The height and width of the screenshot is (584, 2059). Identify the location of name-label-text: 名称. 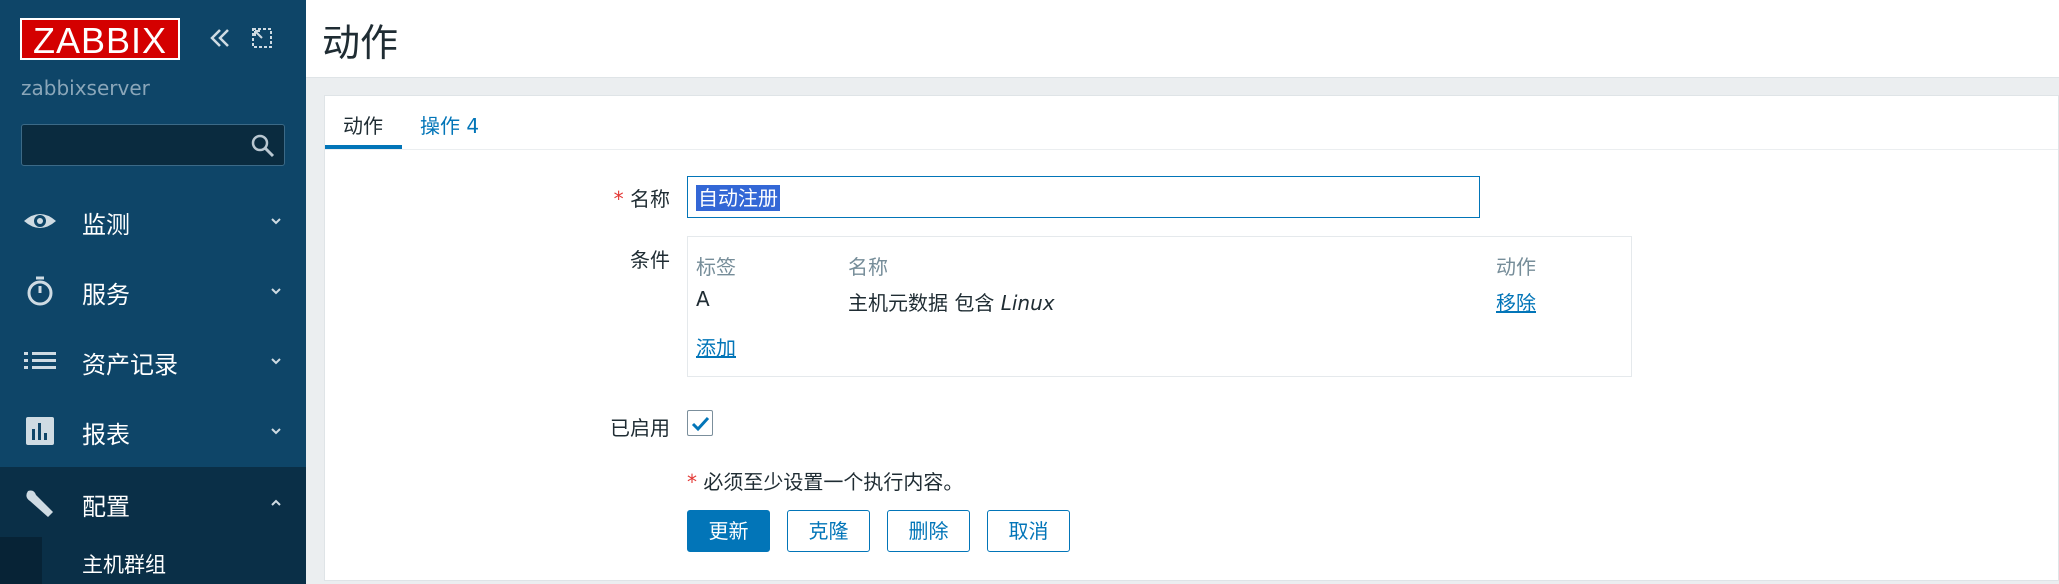
(650, 199).